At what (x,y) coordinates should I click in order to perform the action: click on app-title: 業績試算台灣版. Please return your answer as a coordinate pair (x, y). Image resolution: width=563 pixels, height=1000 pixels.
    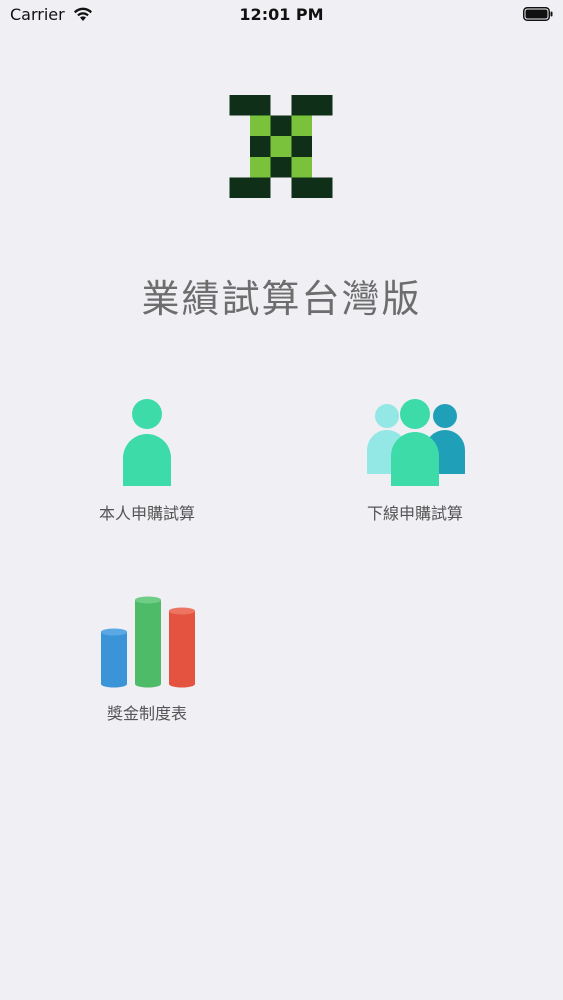
    Looking at the image, I should click on (281, 299).